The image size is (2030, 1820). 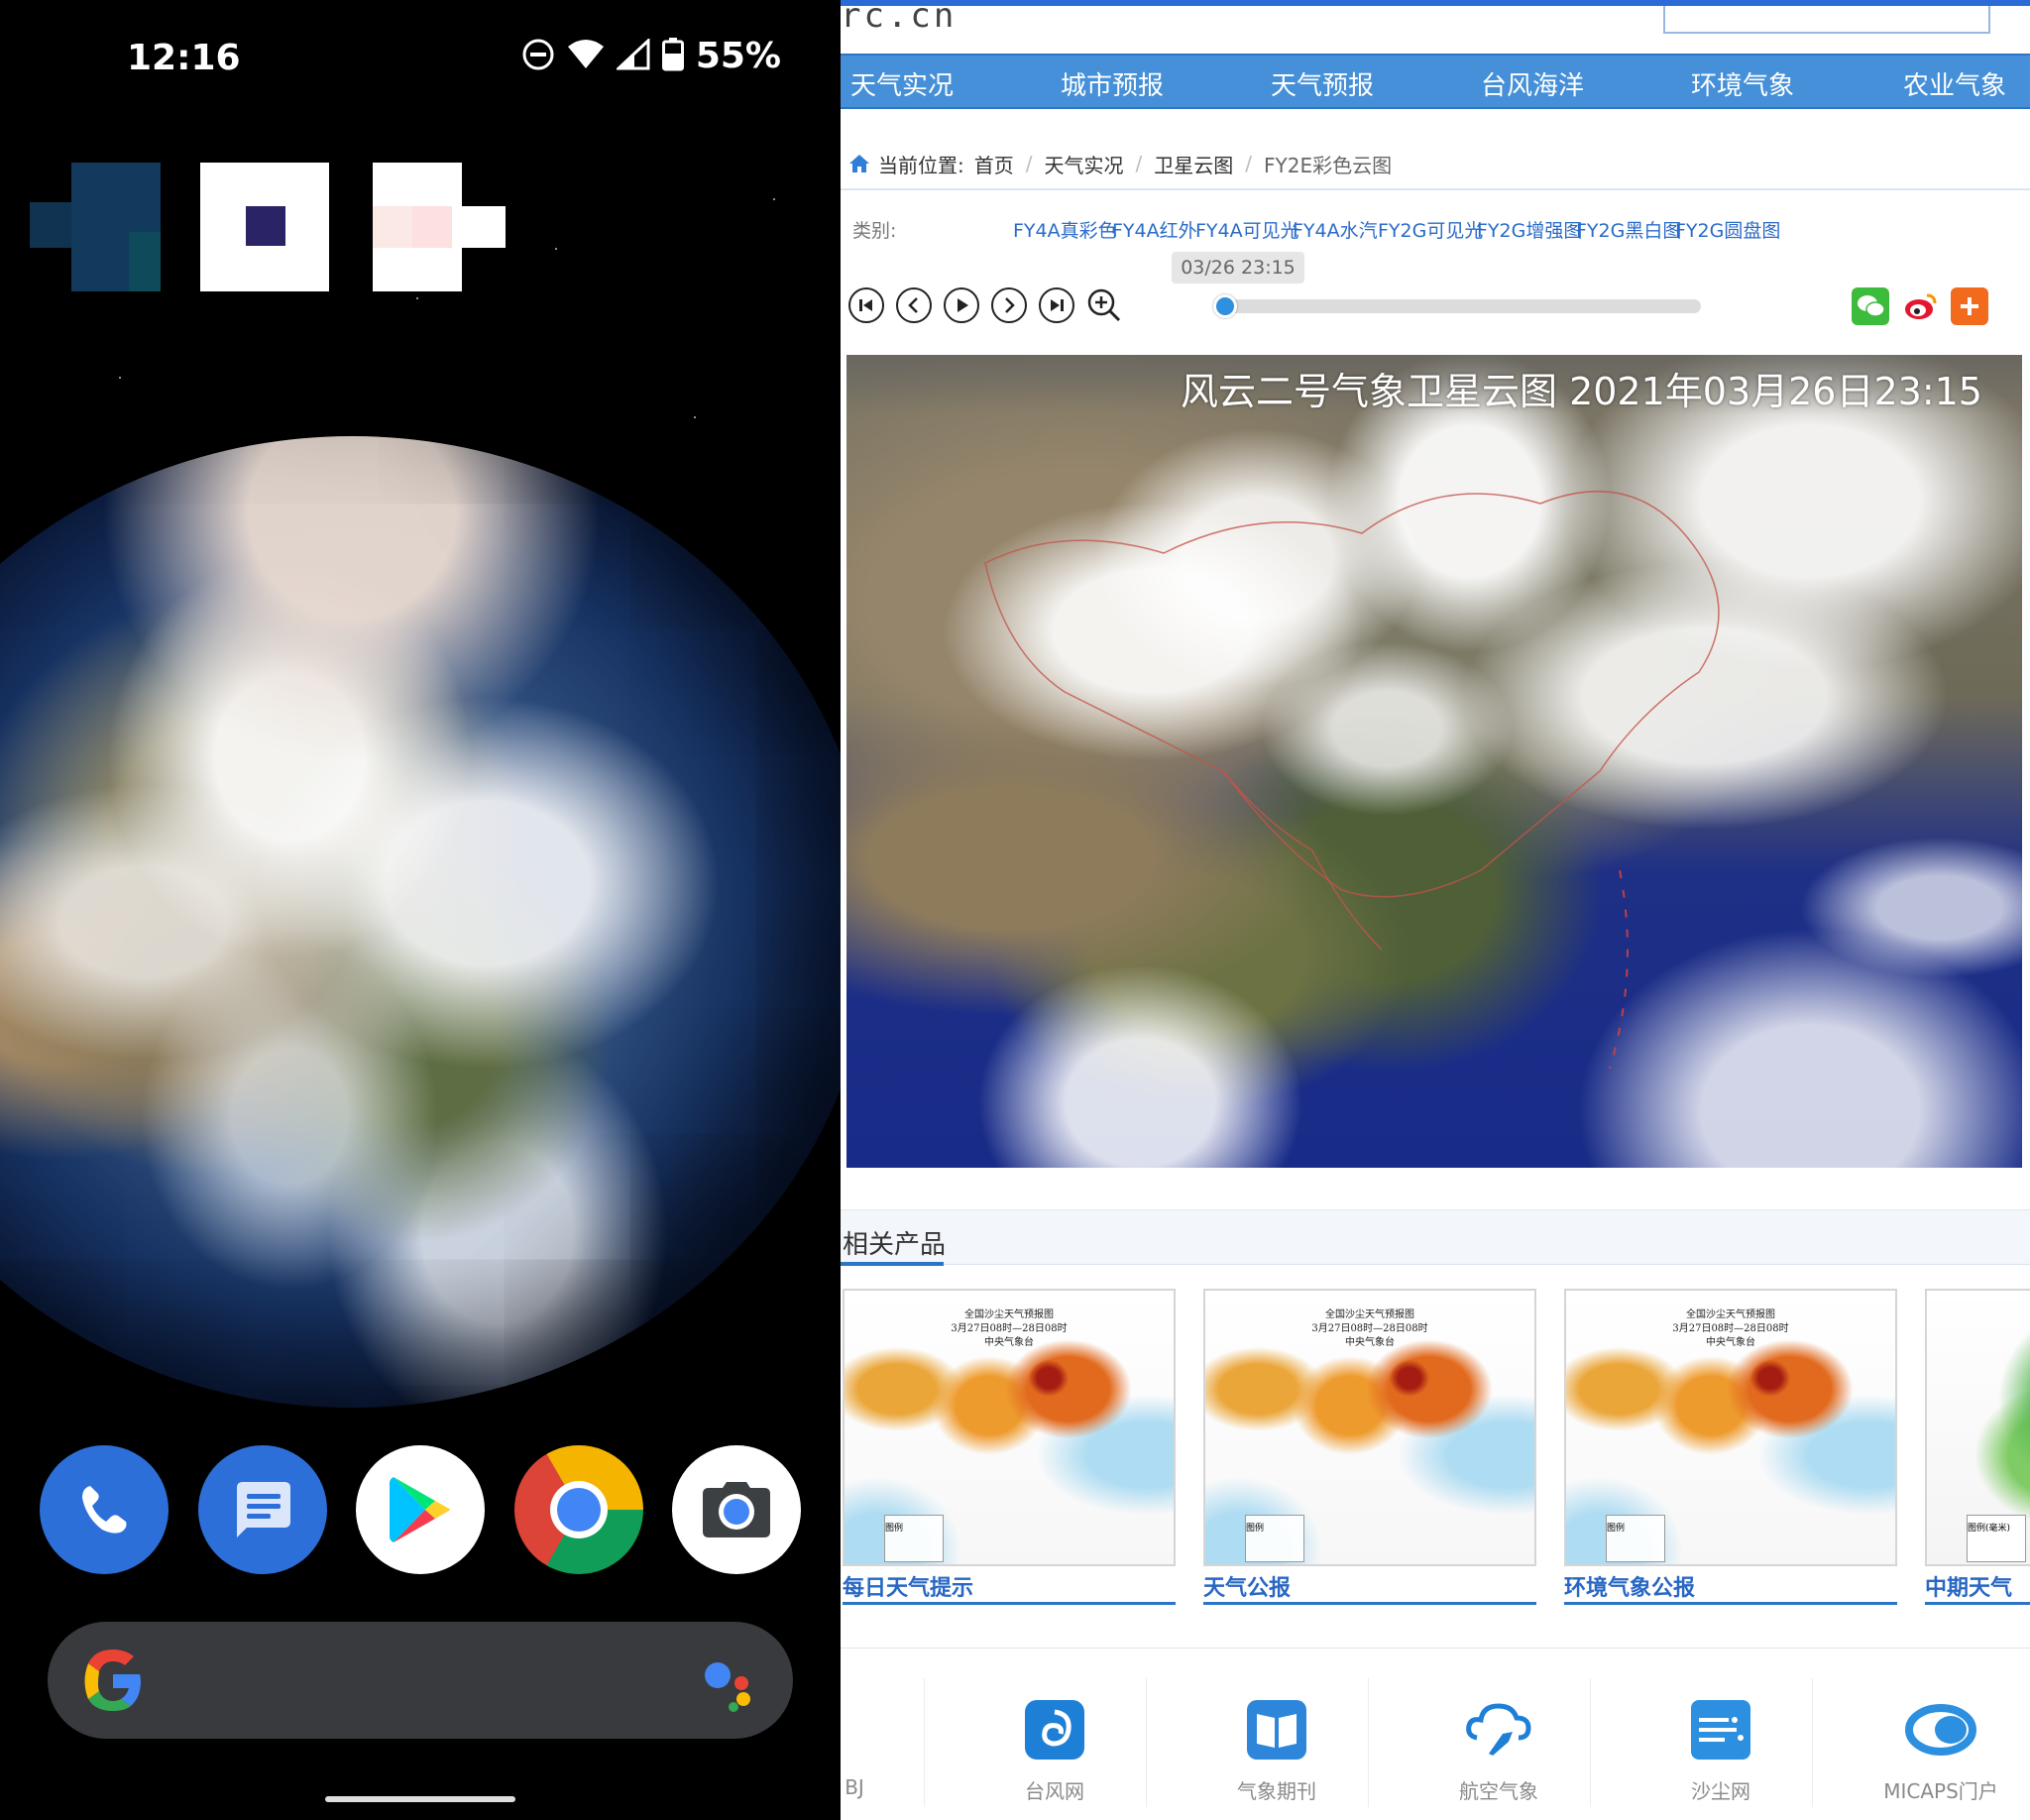 What do you see at coordinates (1742, 83) in the screenshot?
I see `nav-item-environment: 环境气象` at bounding box center [1742, 83].